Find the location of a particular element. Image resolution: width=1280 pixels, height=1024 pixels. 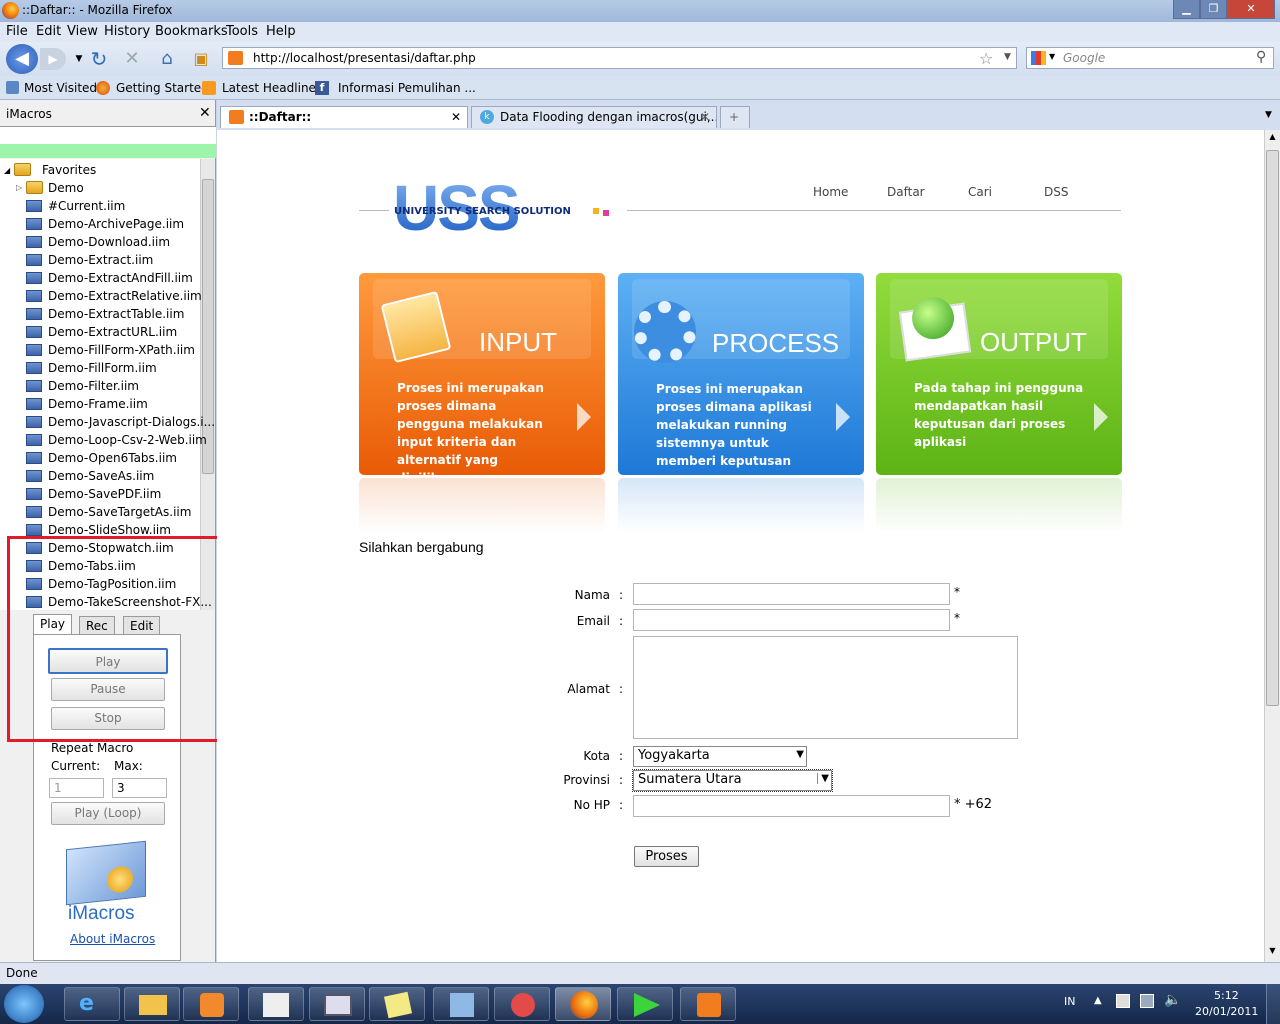

kota-select: Yogyakarta ▼ is located at coordinates (720, 756).